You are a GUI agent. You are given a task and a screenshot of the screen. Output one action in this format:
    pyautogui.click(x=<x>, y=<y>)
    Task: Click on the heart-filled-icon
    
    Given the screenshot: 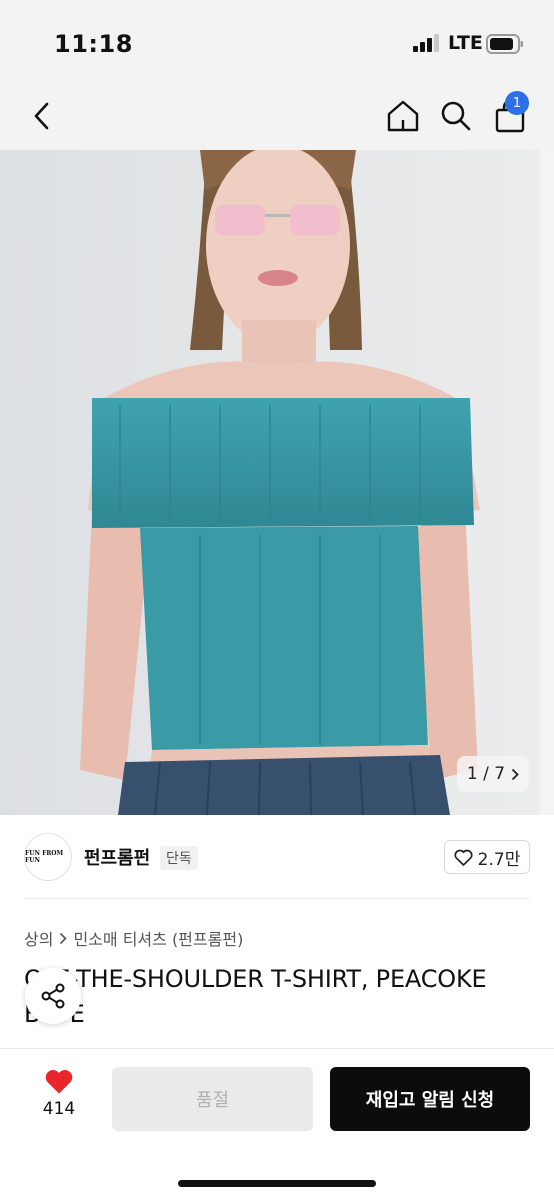 What is the action you would take?
    pyautogui.click(x=59, y=1082)
    